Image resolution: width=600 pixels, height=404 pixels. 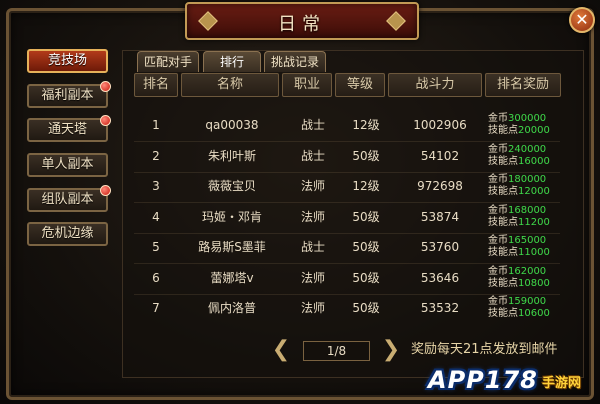 I want to click on reward-cell: 金币300000 技能点20000, so click(x=524, y=125).